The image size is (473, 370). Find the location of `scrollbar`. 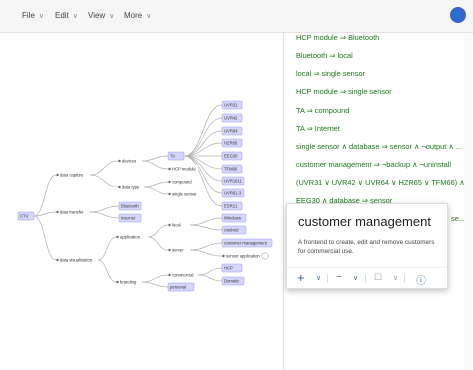

scrollbar is located at coordinates (468, 201).